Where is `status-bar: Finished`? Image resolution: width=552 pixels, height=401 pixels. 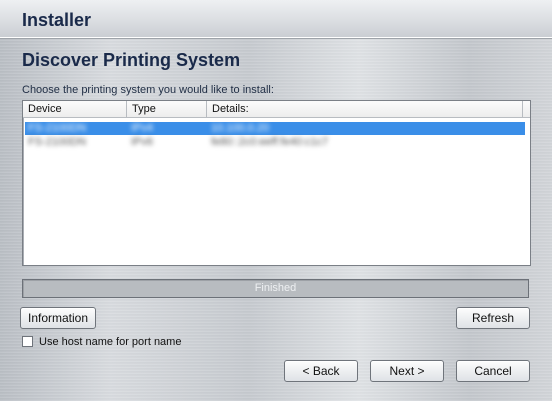
status-bar: Finished is located at coordinates (275, 288).